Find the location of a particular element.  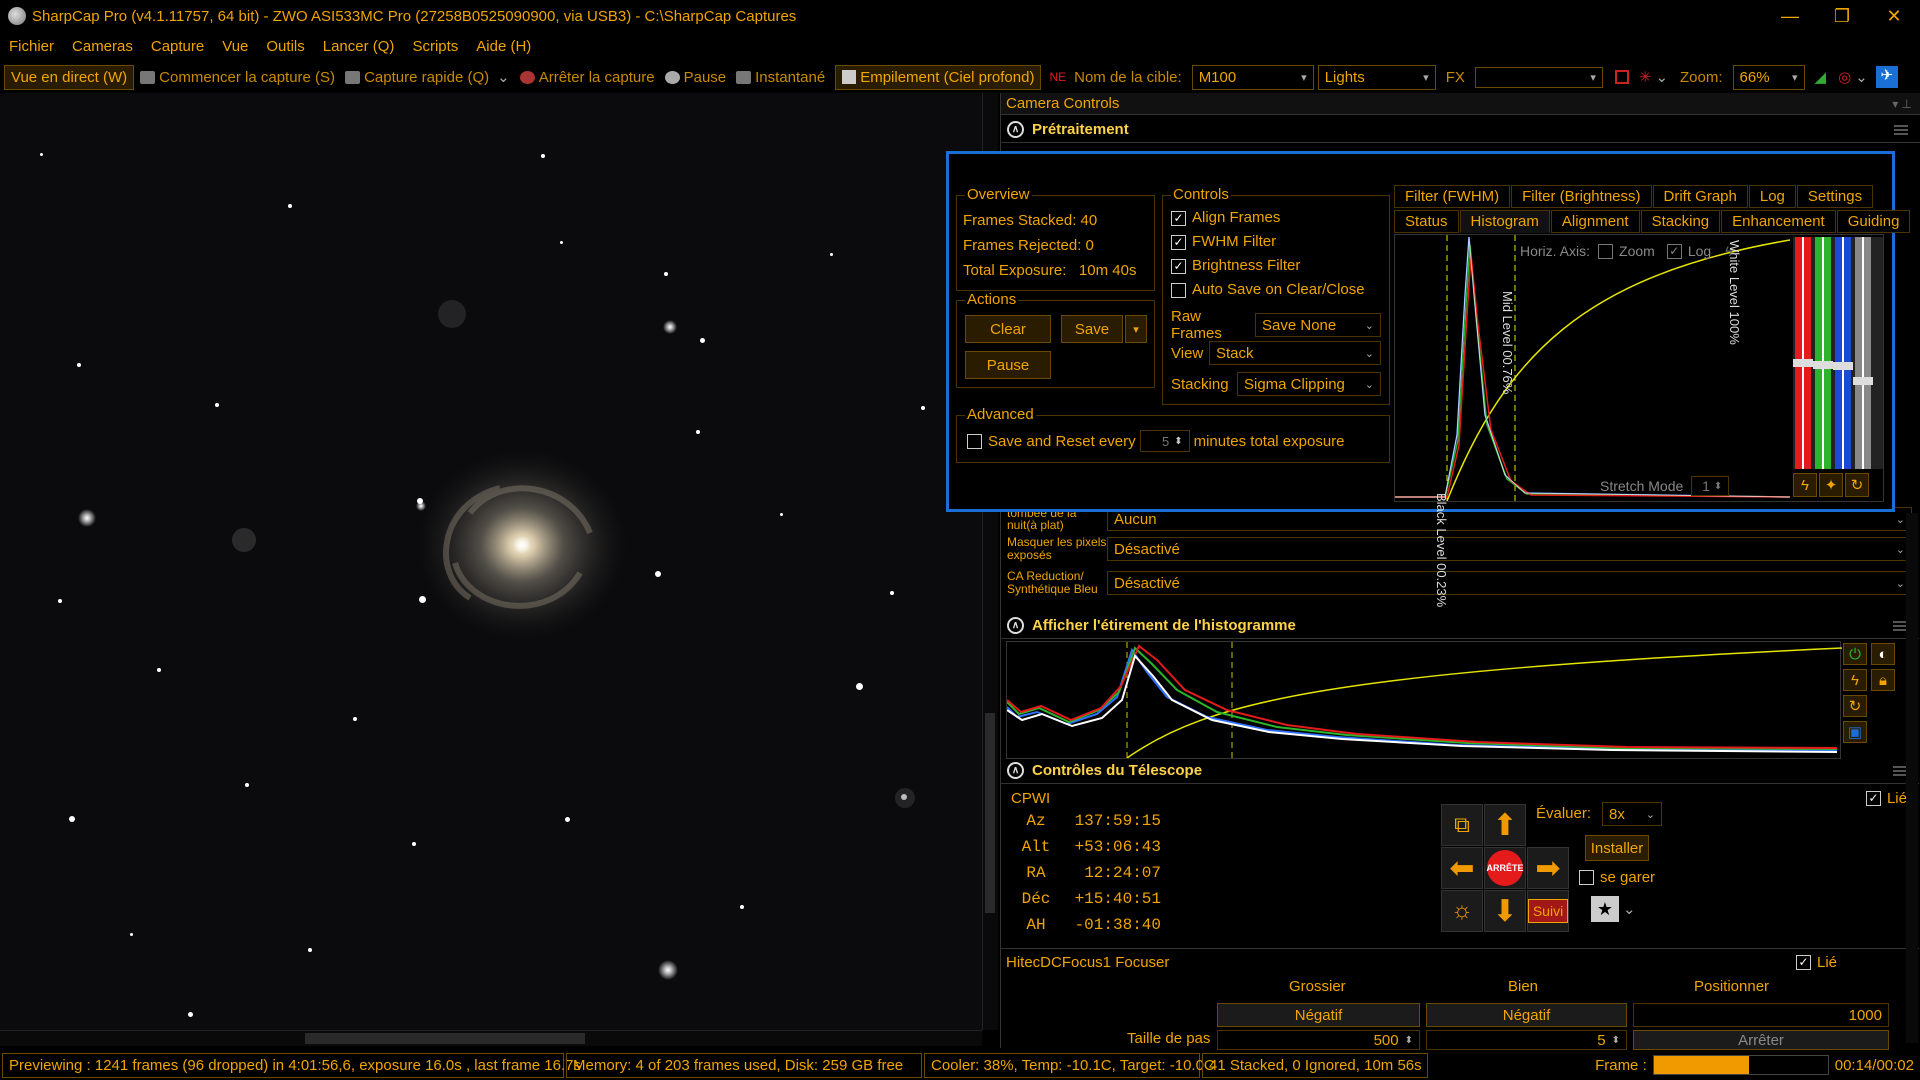

tab-alignment: Alignment is located at coordinates (1595, 221).